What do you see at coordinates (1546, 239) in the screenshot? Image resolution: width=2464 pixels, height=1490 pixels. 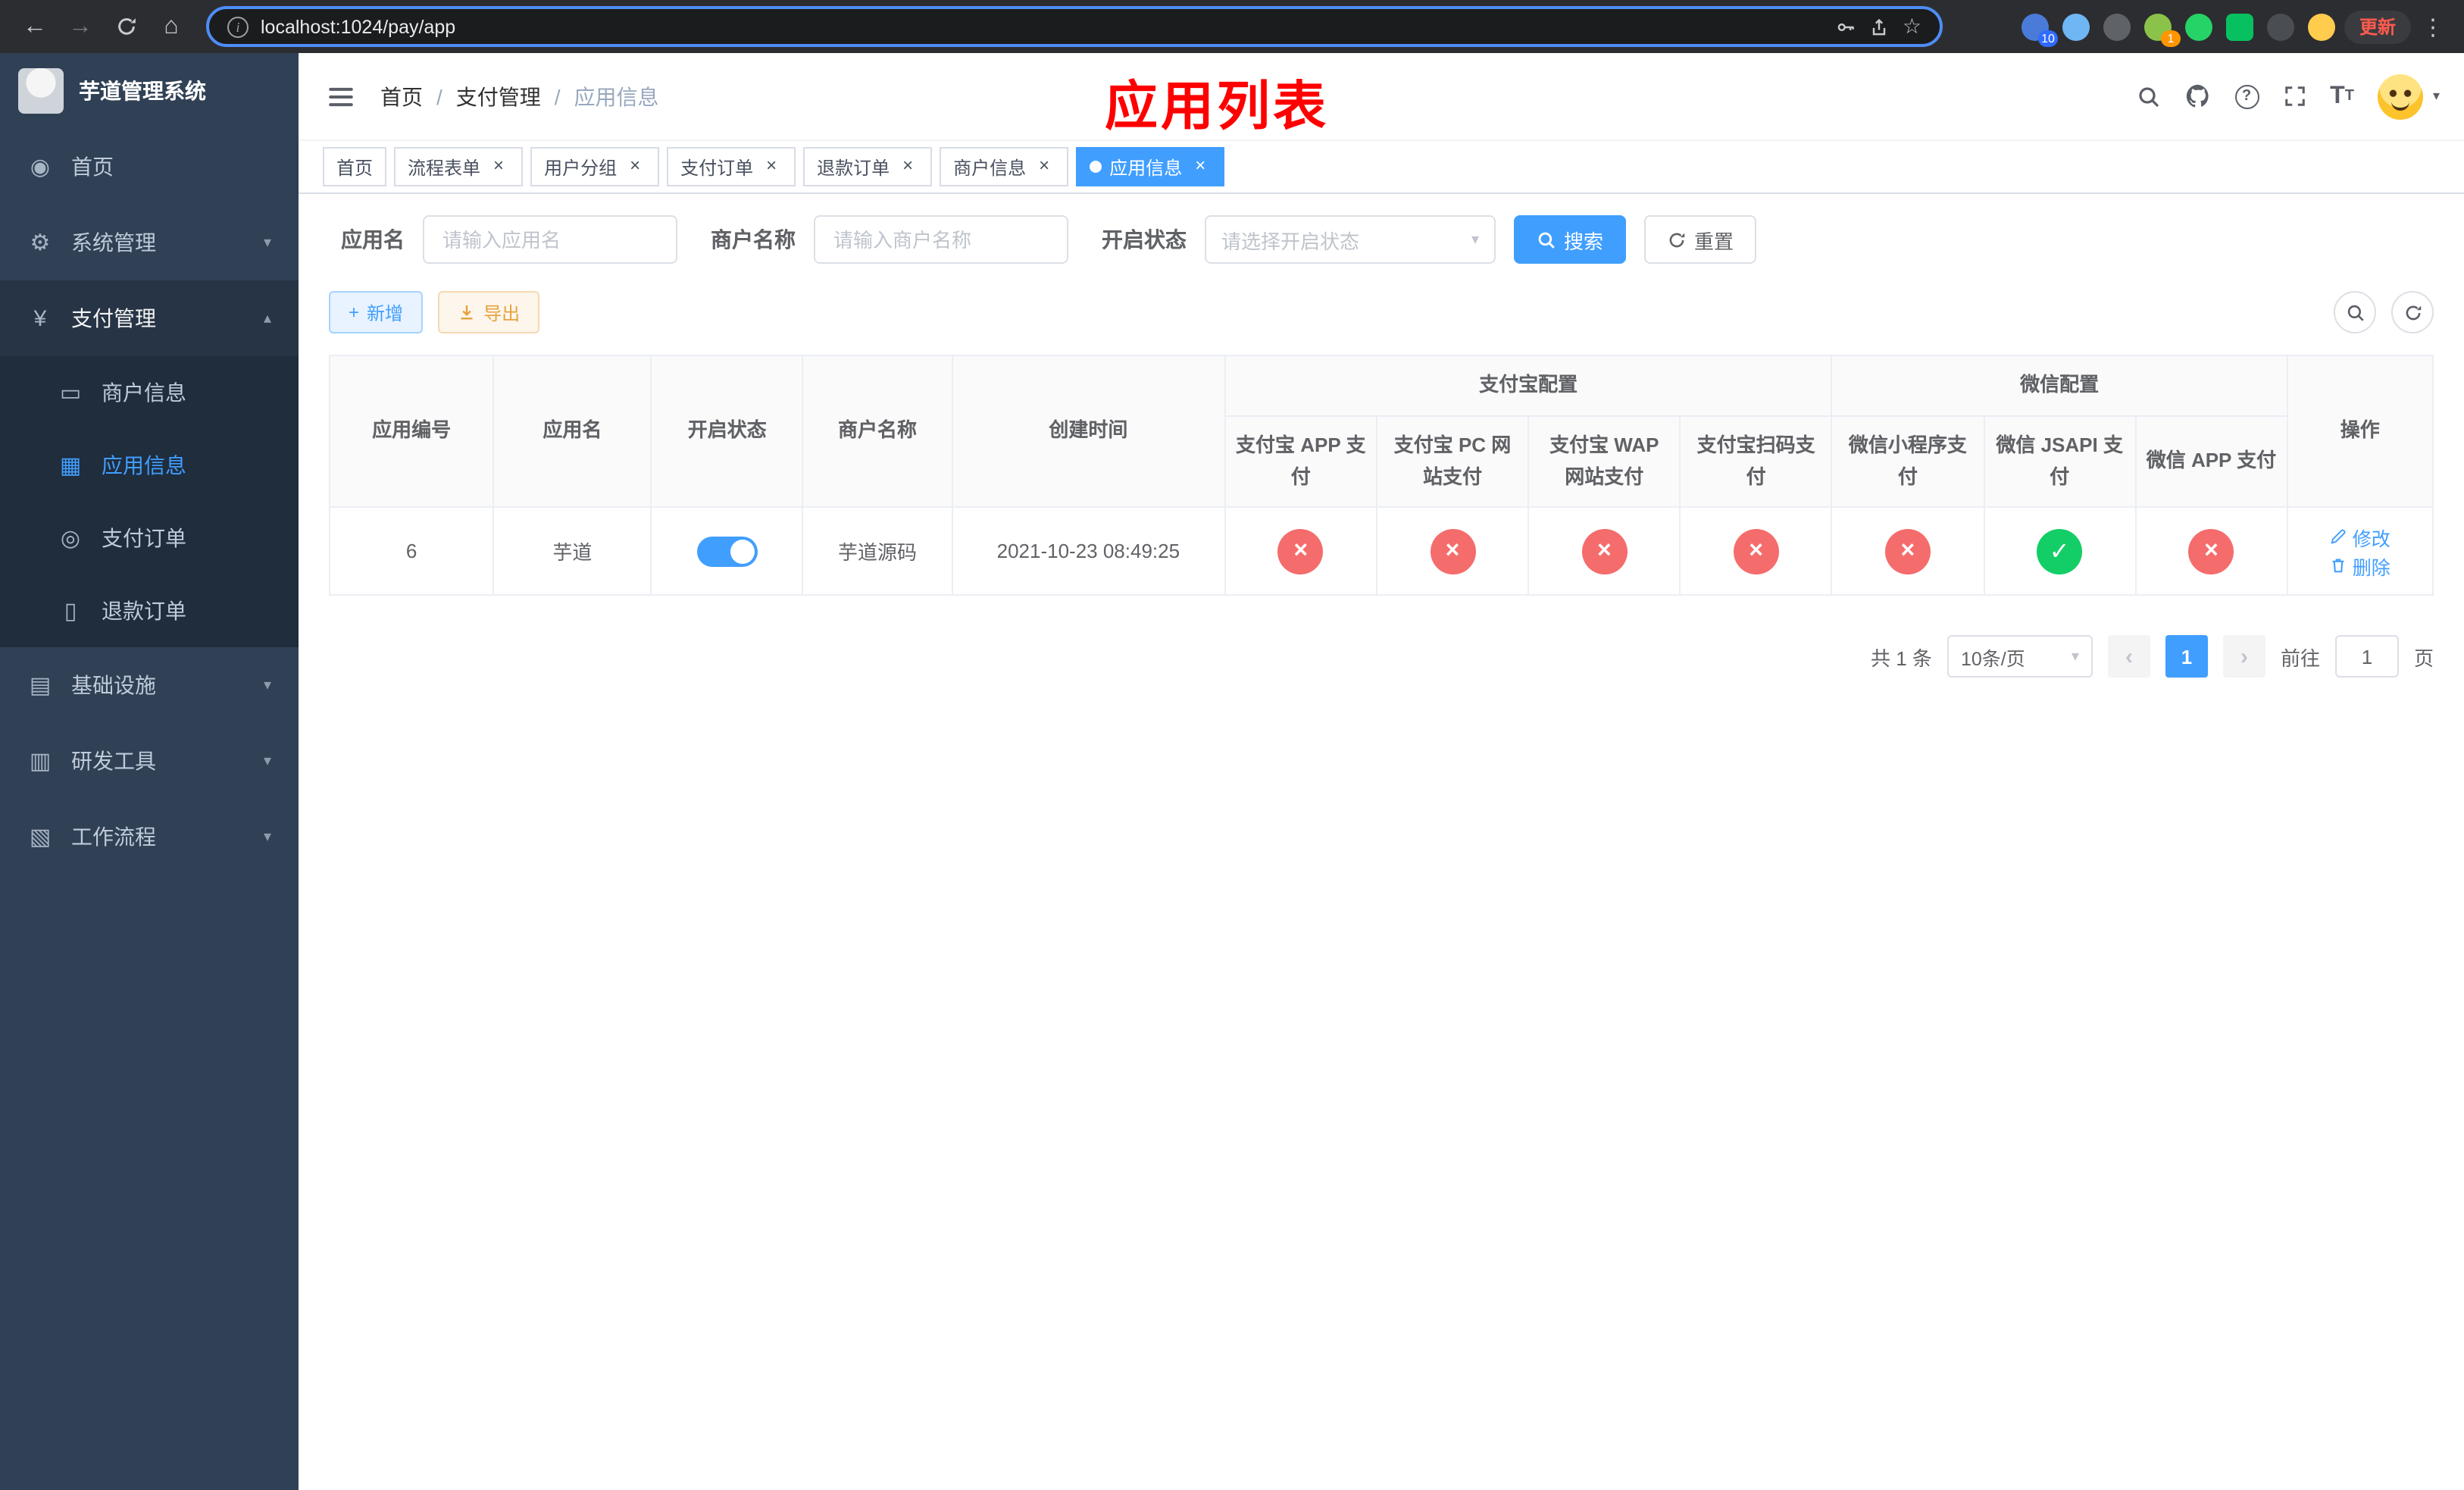 I see `search-icon` at bounding box center [1546, 239].